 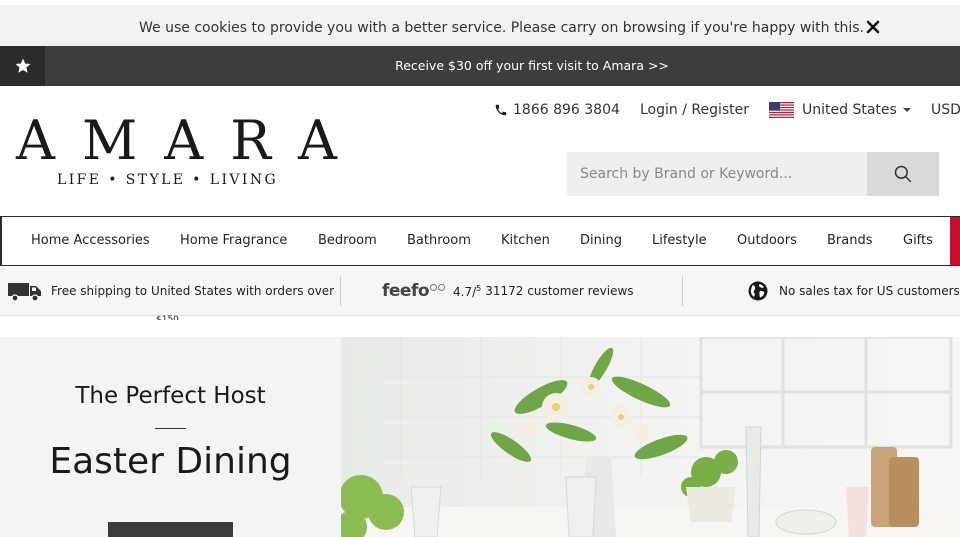 What do you see at coordinates (525, 240) in the screenshot?
I see `nav-item-kitchen: Kitchen` at bounding box center [525, 240].